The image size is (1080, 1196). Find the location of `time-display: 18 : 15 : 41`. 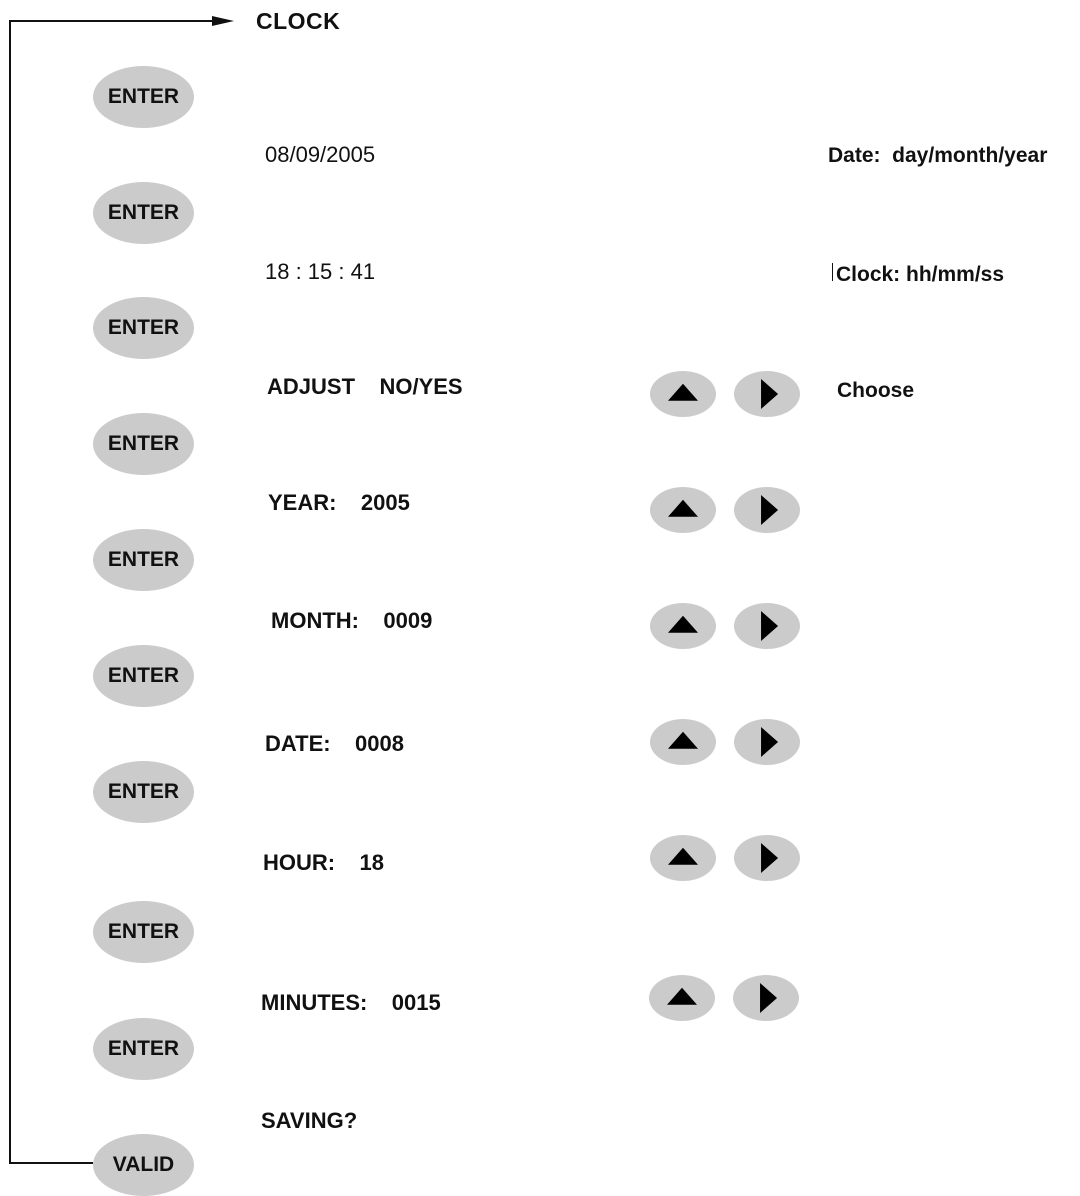

time-display: 18 : 15 : 41 is located at coordinates (320, 271).